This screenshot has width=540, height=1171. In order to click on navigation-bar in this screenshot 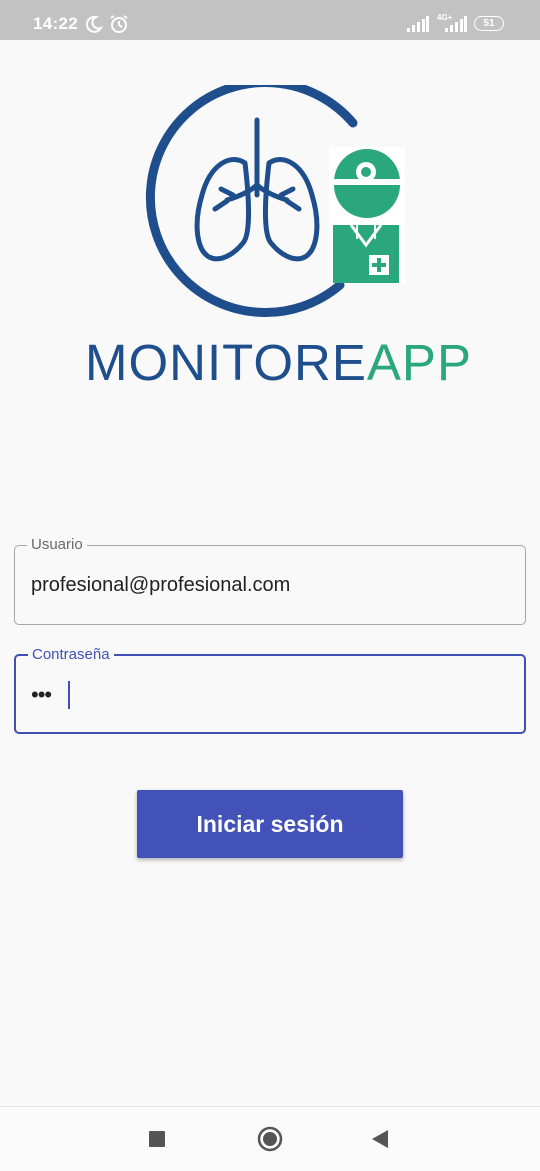, I will do `click(270, 1138)`.